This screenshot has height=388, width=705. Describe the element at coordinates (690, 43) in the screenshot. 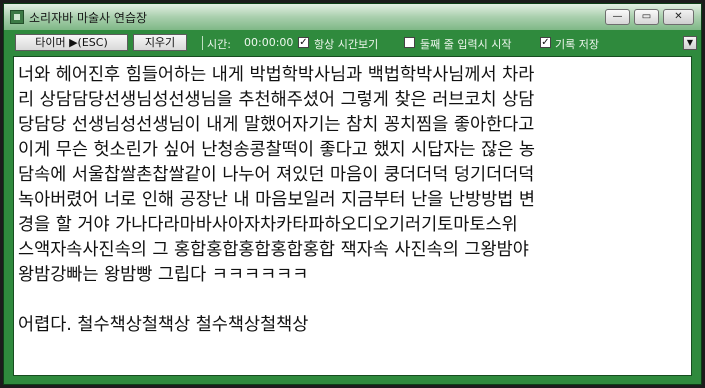

I see `chevron-down-icon: ▼` at that location.